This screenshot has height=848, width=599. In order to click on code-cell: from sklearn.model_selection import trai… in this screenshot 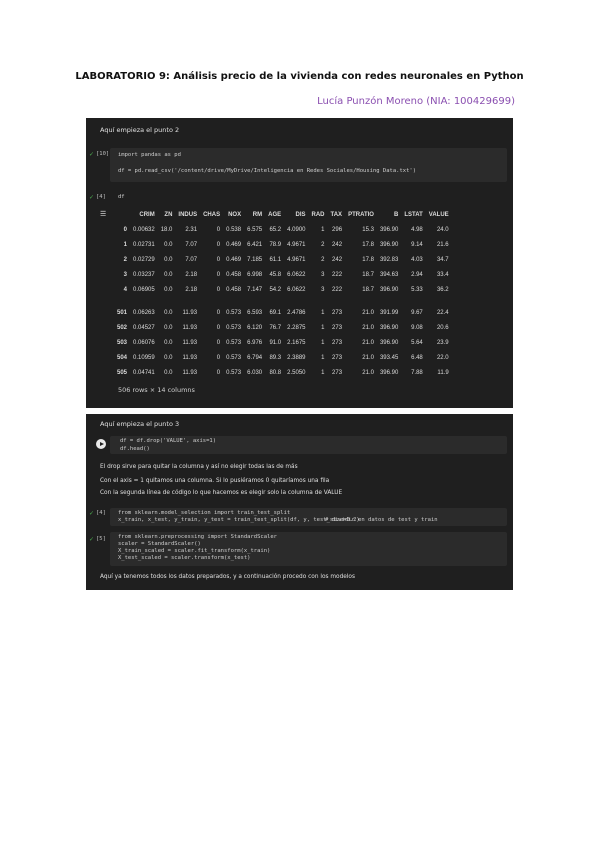, I will do `click(308, 517)`.